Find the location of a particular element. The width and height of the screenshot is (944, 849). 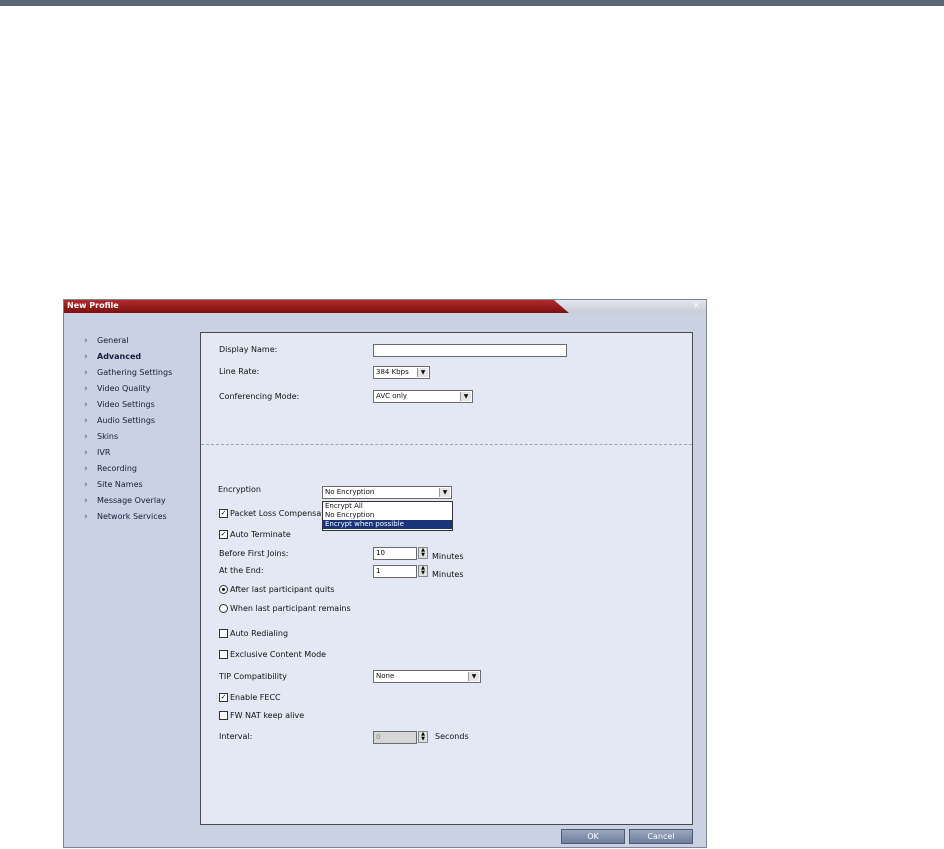

at-the-end-spinner: ▲ ▼ is located at coordinates (423, 571).